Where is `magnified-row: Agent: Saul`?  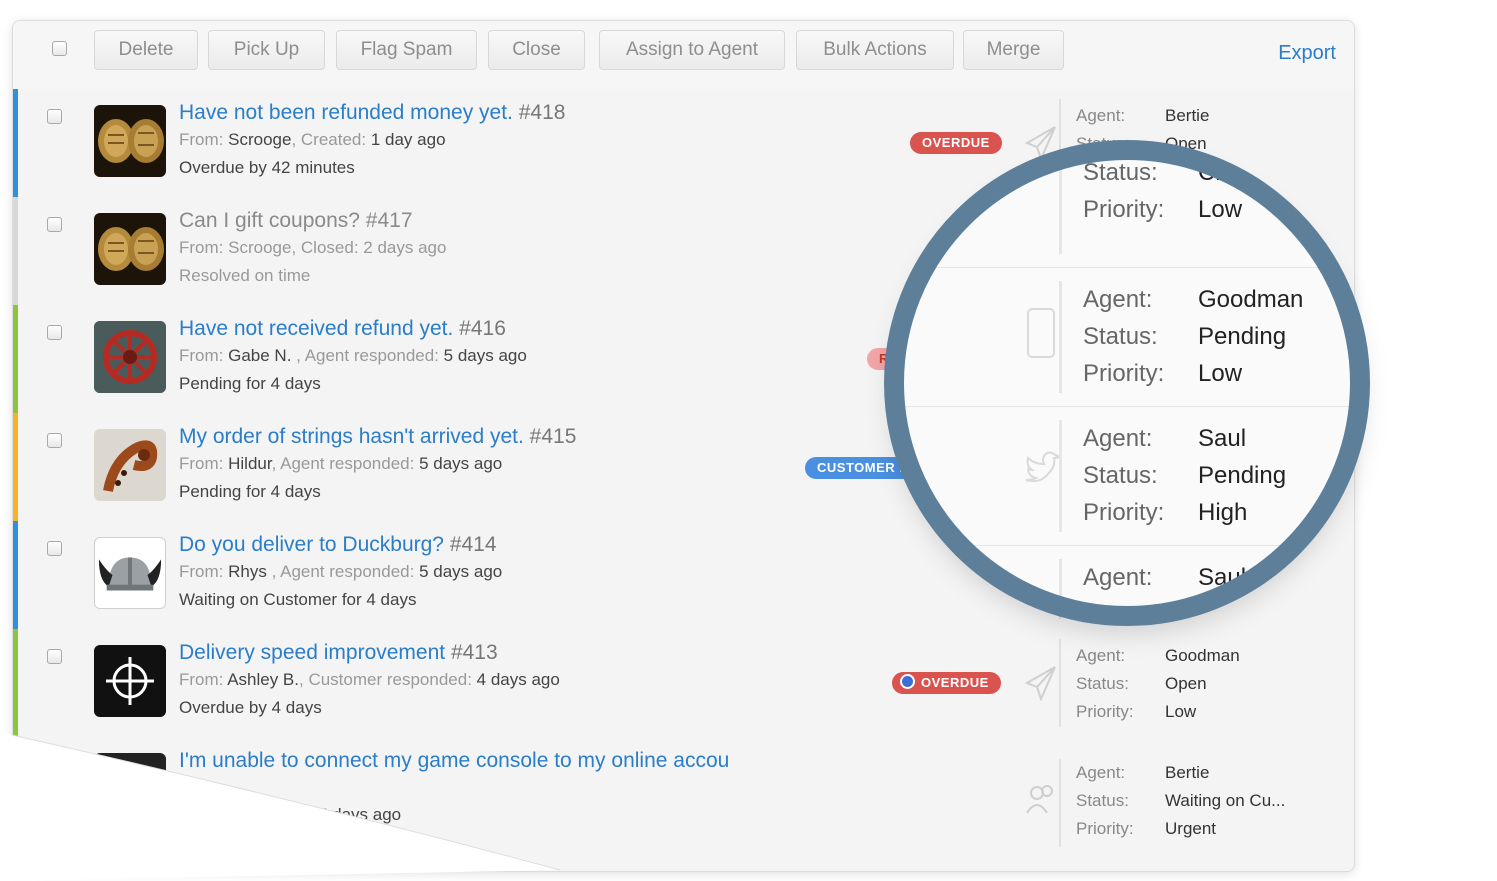 magnified-row: Agent: Saul is located at coordinates (1127, 580).